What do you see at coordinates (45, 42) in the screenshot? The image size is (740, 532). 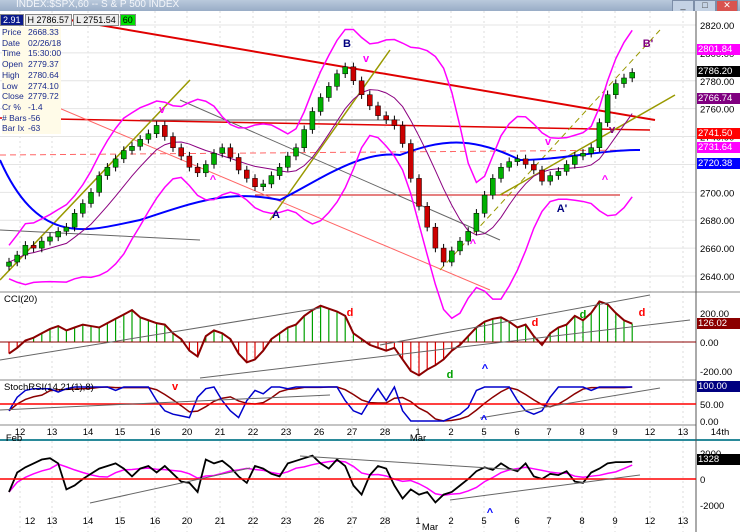 I see `info-value: 02/26/18` at bounding box center [45, 42].